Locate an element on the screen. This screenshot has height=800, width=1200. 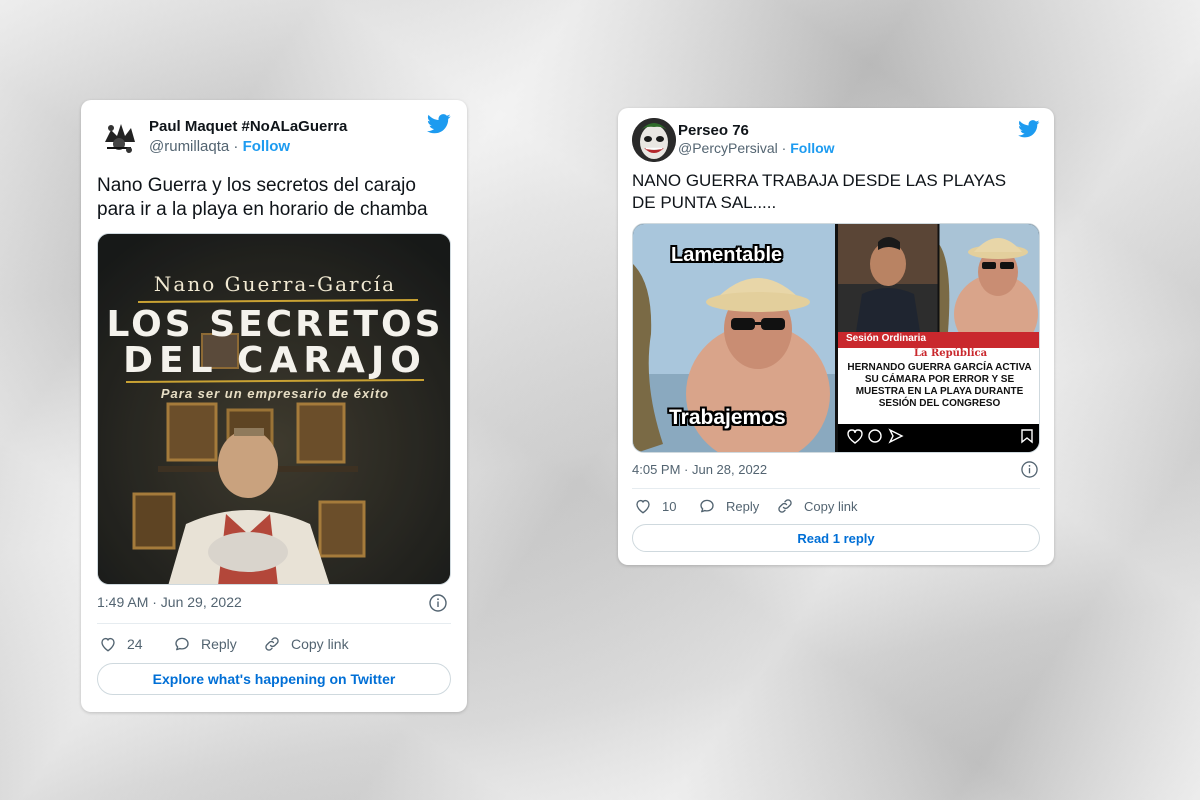
book-title-line1: LOS SECRETOS is located at coordinates (275, 324).